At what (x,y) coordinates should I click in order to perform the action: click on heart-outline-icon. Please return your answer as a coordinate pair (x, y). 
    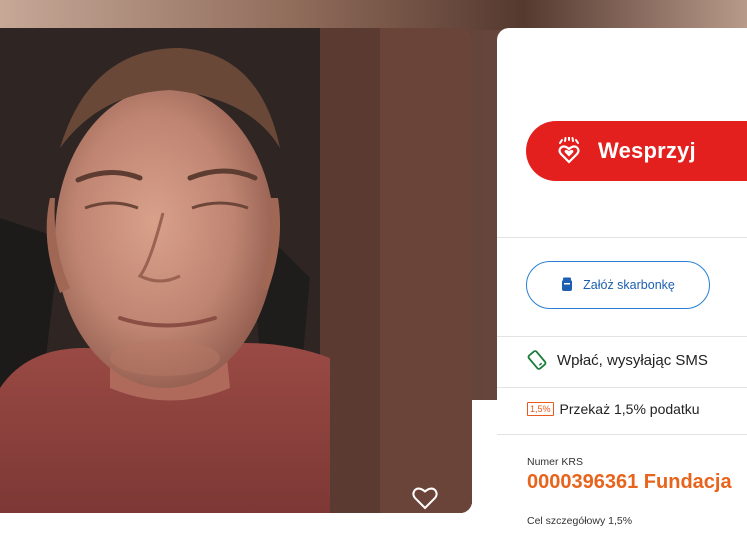
    Looking at the image, I should click on (425, 498).